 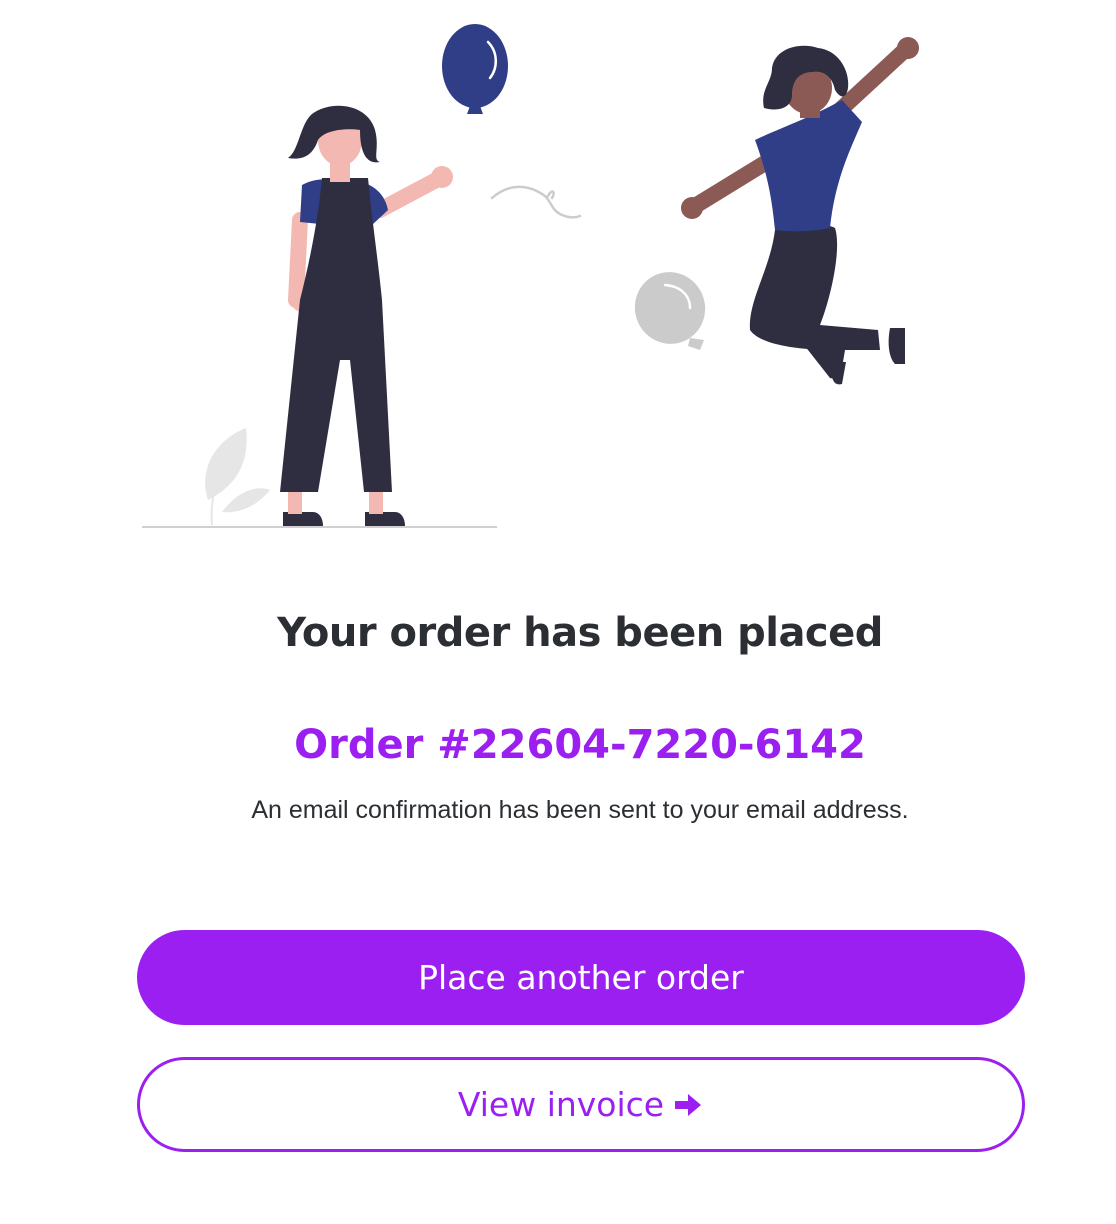 I want to click on blue-balloon-icon, so click(x=475, y=69).